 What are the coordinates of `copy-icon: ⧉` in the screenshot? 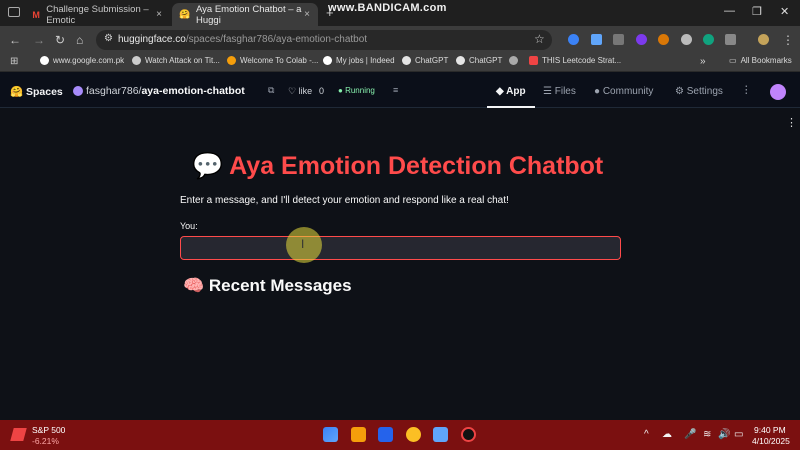 It's located at (271, 90).